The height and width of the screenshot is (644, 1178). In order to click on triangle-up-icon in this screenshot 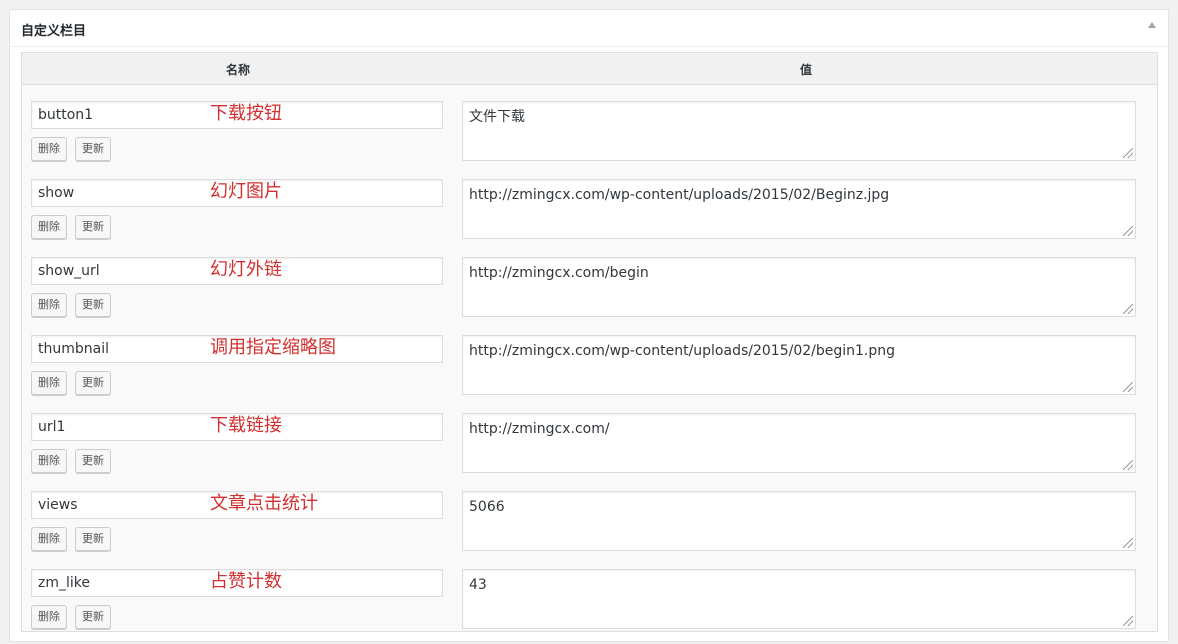, I will do `click(1152, 25)`.